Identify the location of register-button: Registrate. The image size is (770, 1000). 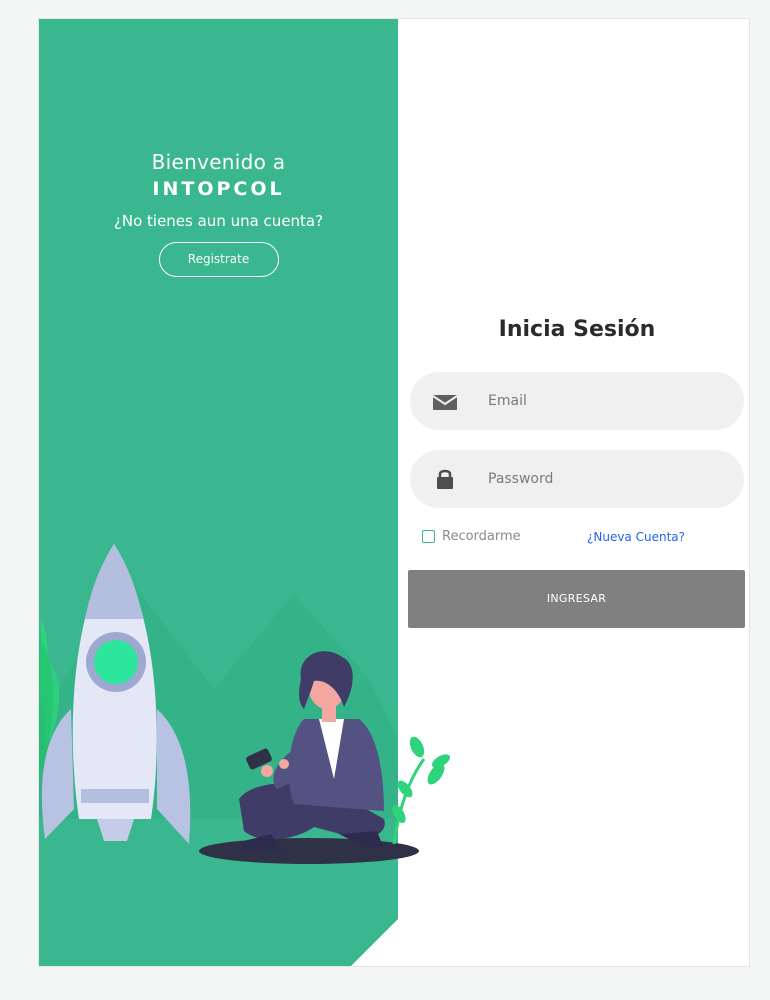
(218, 259).